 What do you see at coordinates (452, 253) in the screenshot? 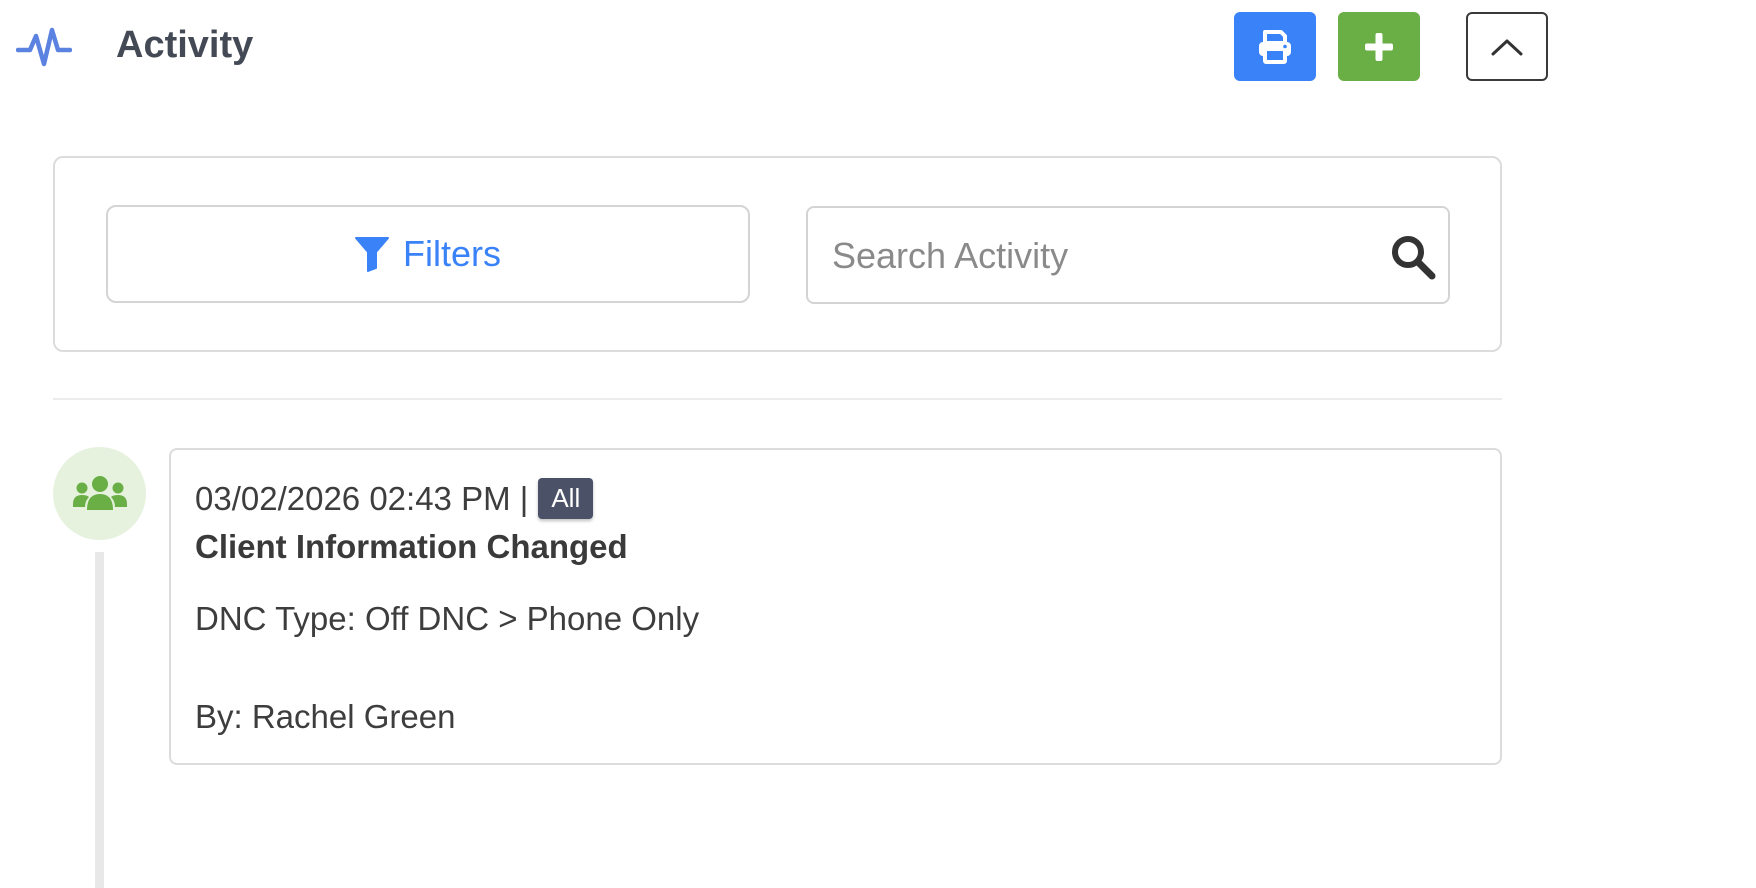
I see `filters-label: Filters` at bounding box center [452, 253].